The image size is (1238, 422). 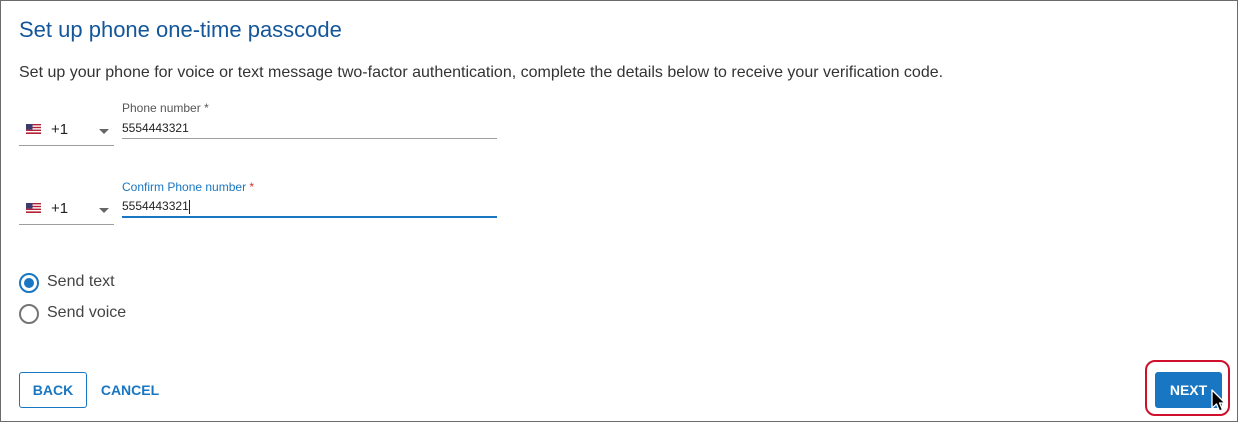 What do you see at coordinates (161, 108) in the screenshot?
I see `phone-number-label-text: Phone number` at bounding box center [161, 108].